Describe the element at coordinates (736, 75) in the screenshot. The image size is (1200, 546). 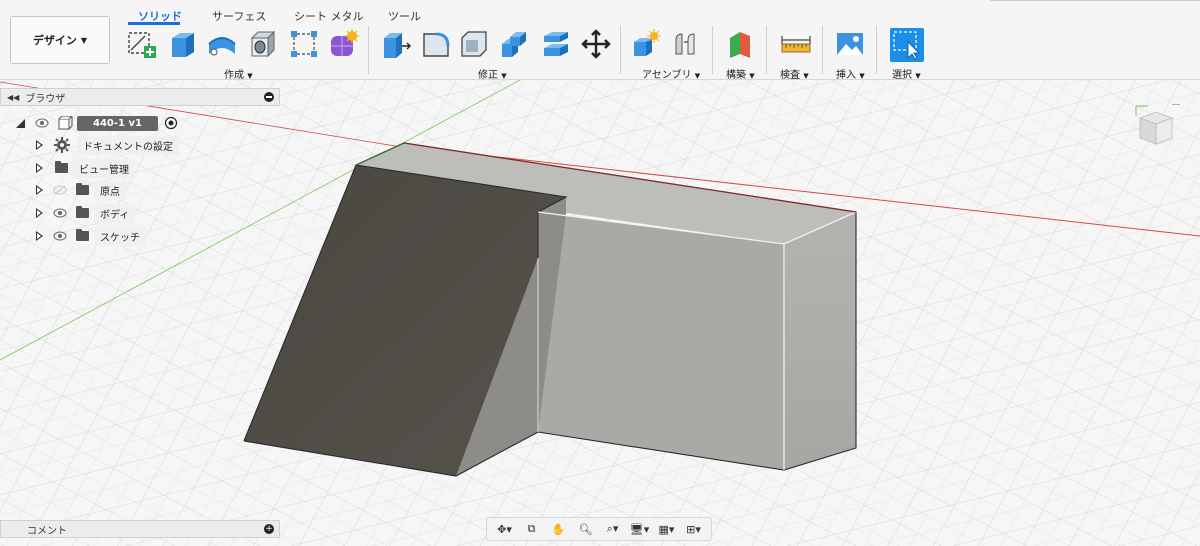
I see `construct-menu-label: 構築` at that location.